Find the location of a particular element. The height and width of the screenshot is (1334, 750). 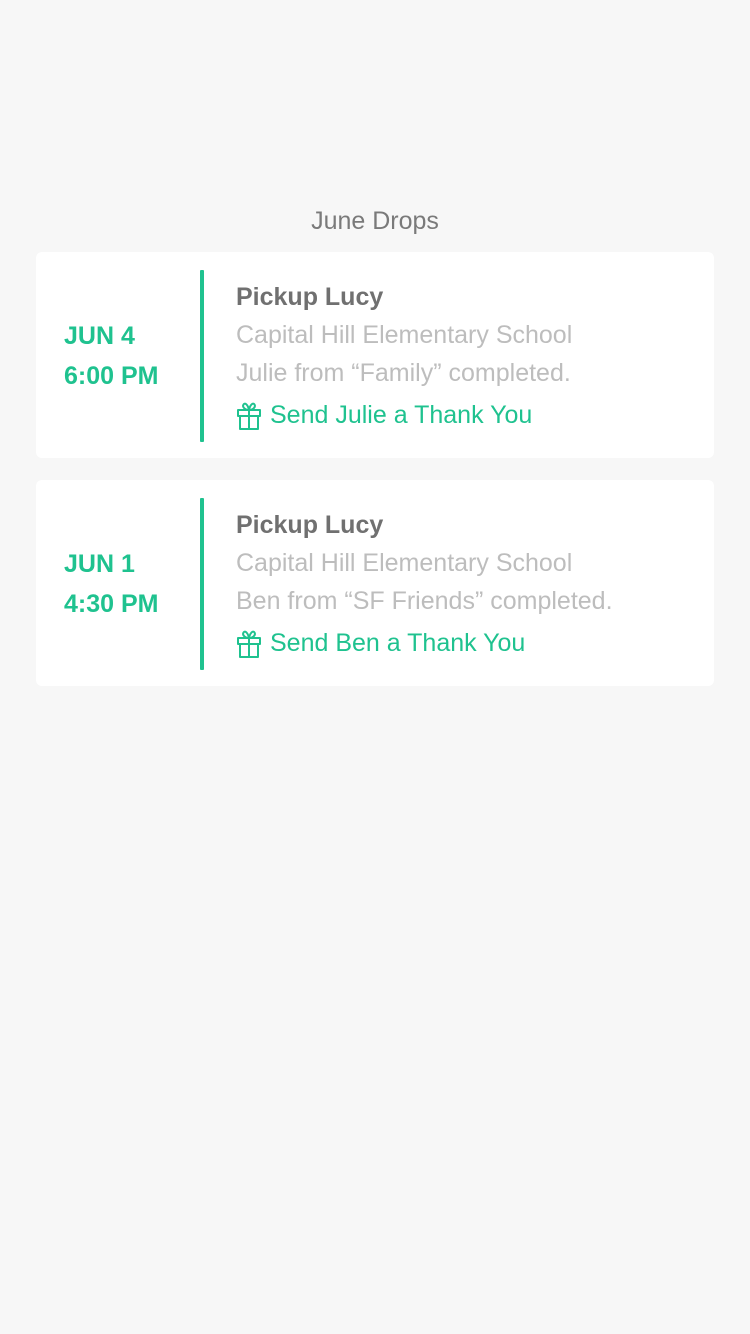

drop-status: Ben from “SF Friends” completed. is located at coordinates (424, 601).